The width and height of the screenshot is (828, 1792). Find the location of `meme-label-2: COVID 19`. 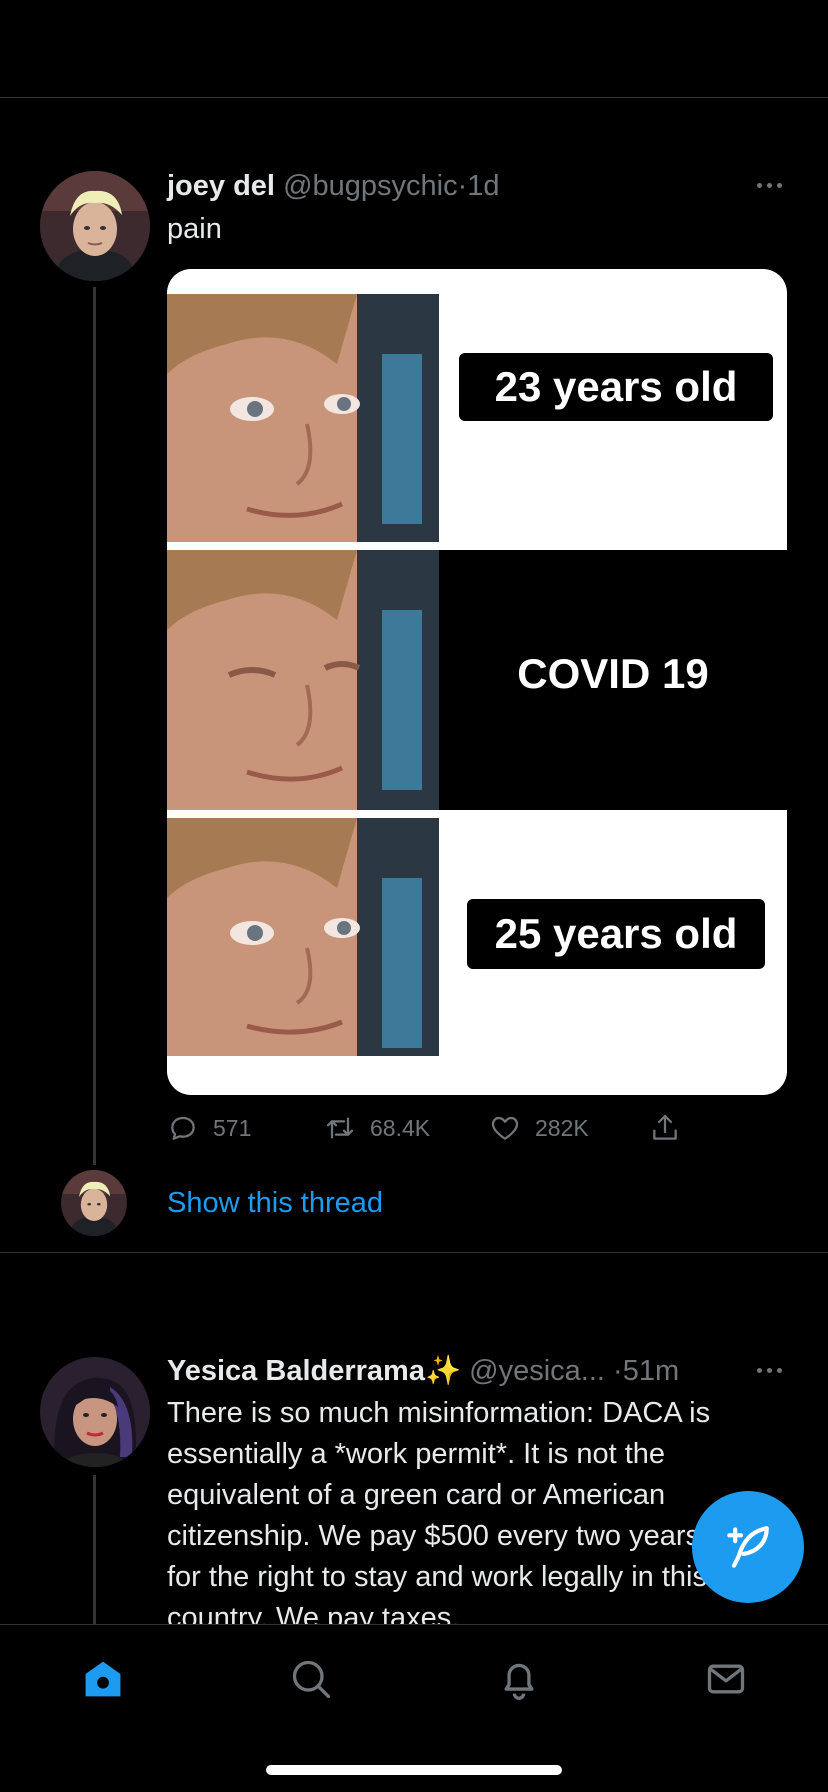

meme-label-2: COVID 19 is located at coordinates (613, 673).